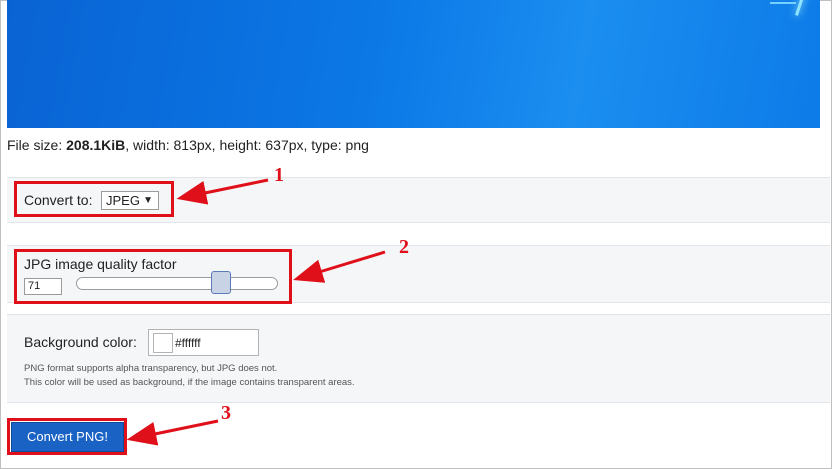  Describe the element at coordinates (226, 413) in the screenshot. I see `step-number-3: 3` at that location.